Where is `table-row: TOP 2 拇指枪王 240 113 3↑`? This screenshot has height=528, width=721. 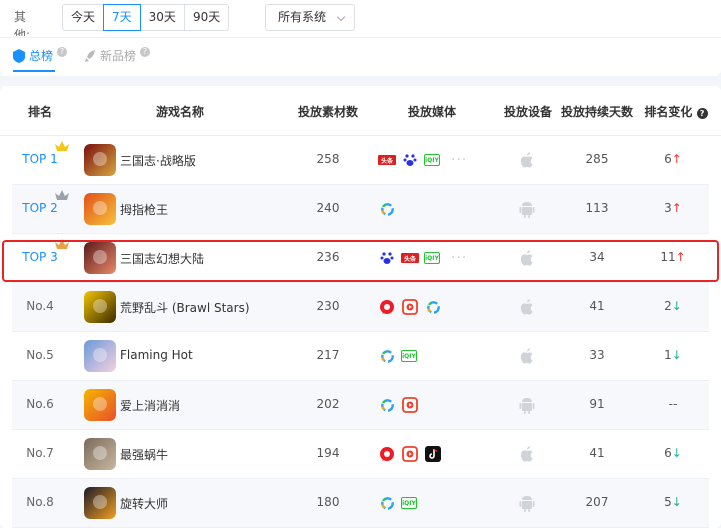
table-row: TOP 2 拇指枪王 240 113 3↑ is located at coordinates (360, 209).